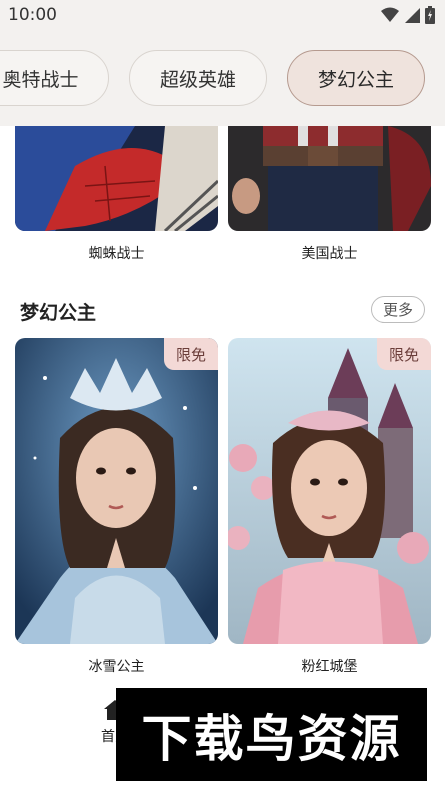 This screenshot has height=791, width=445. I want to click on tab-label: 梦幻公主, so click(355, 79).